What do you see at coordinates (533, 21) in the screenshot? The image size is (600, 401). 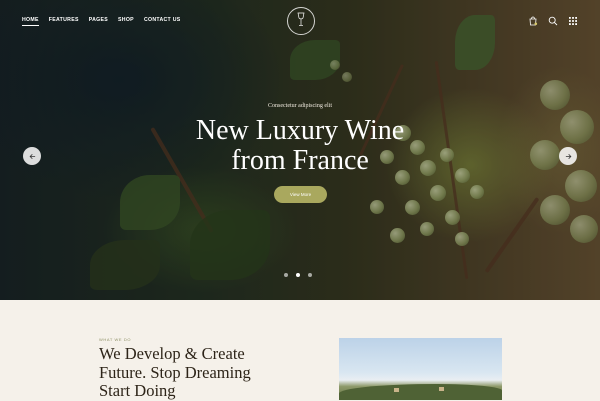 I see `cart-icon` at bounding box center [533, 21].